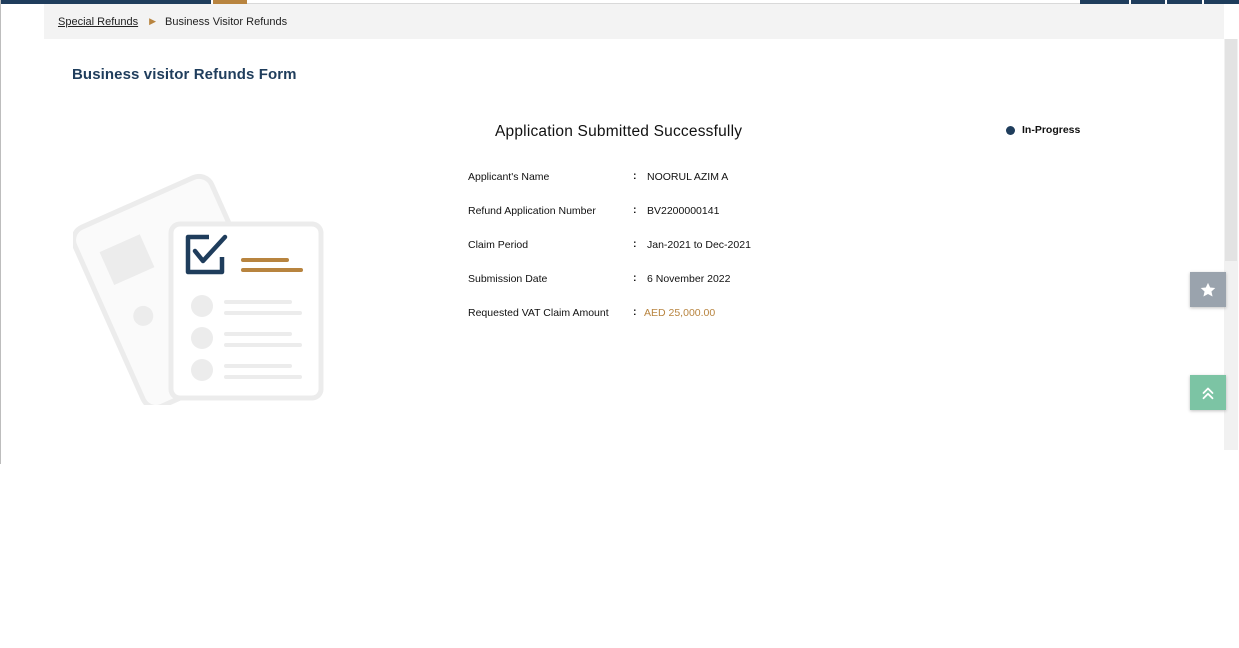 Image resolution: width=1239 pixels, height=648 pixels. Describe the element at coordinates (532, 211) in the screenshot. I see `detail-label: Refund Application Number` at that location.